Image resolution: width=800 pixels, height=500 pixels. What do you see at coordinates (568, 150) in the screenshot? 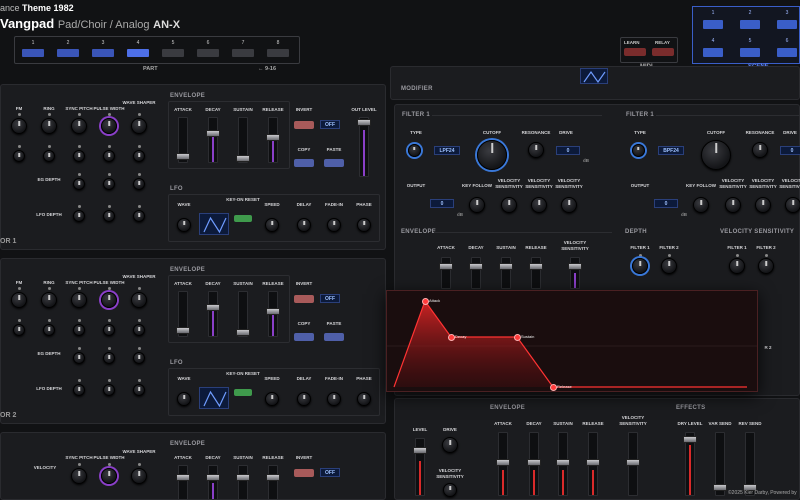
I see `filter1-drive-value: 0` at bounding box center [568, 150].